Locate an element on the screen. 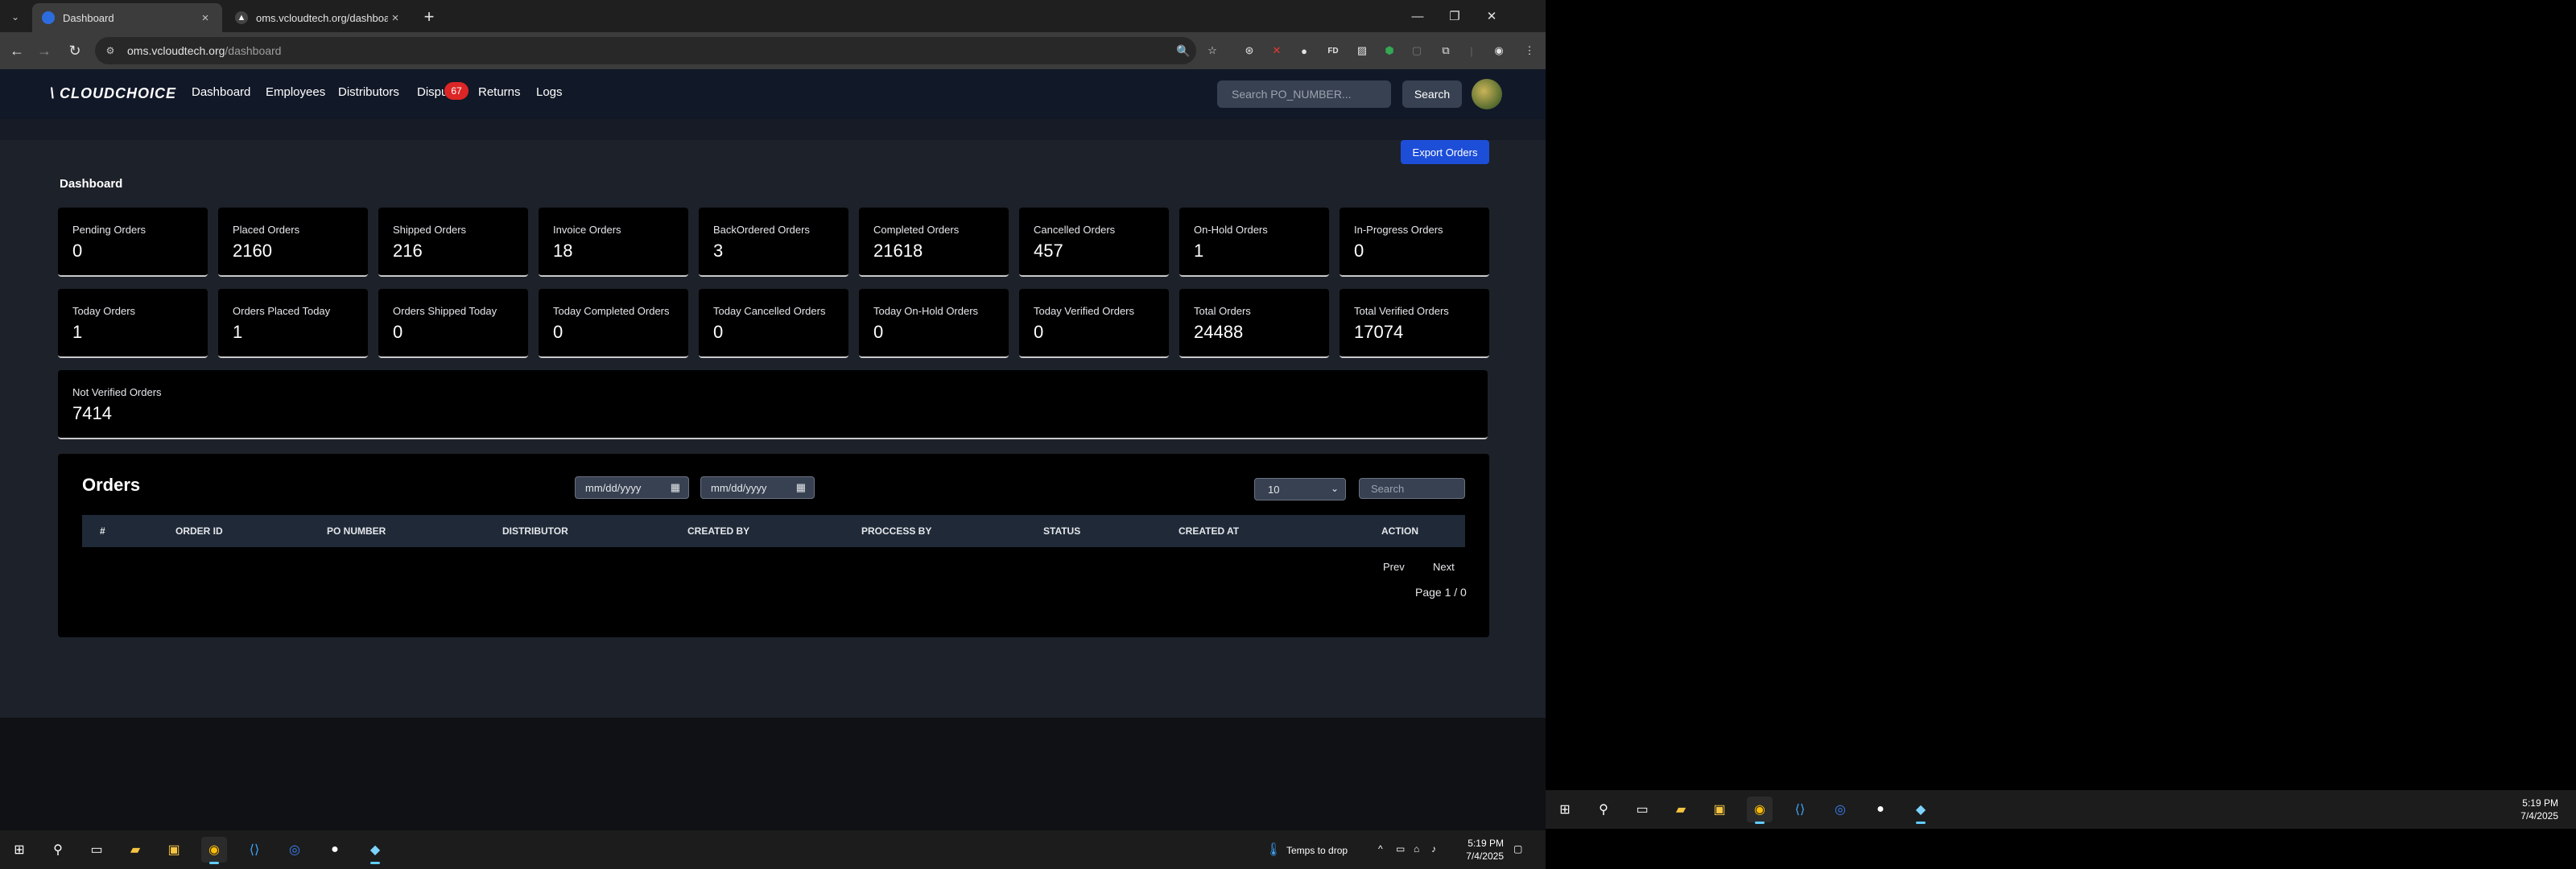 This screenshot has width=2576, height=869. export-orders-button: Export Orders is located at coordinates (1445, 152).